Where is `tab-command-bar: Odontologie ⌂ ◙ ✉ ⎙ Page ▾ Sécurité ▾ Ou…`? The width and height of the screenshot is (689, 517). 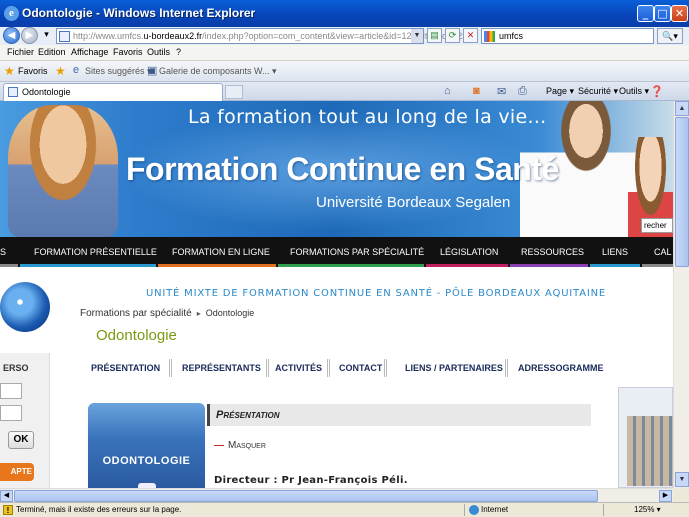 tab-command-bar: Odontologie ⌂ ◙ ✉ ⎙ Page ▾ Sécurité ▾ Ou… is located at coordinates (344, 91).